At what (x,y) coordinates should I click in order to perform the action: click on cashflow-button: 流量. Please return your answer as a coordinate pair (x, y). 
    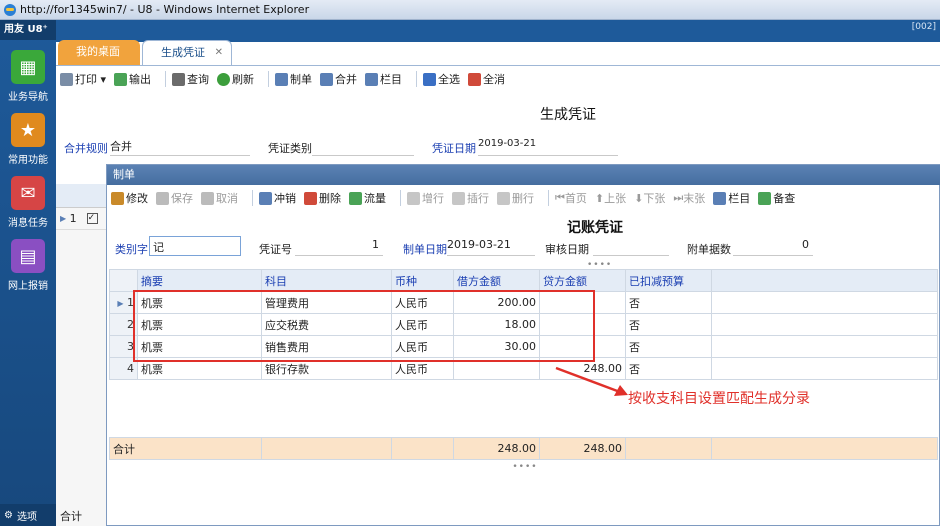
    Looking at the image, I should click on (367, 198).